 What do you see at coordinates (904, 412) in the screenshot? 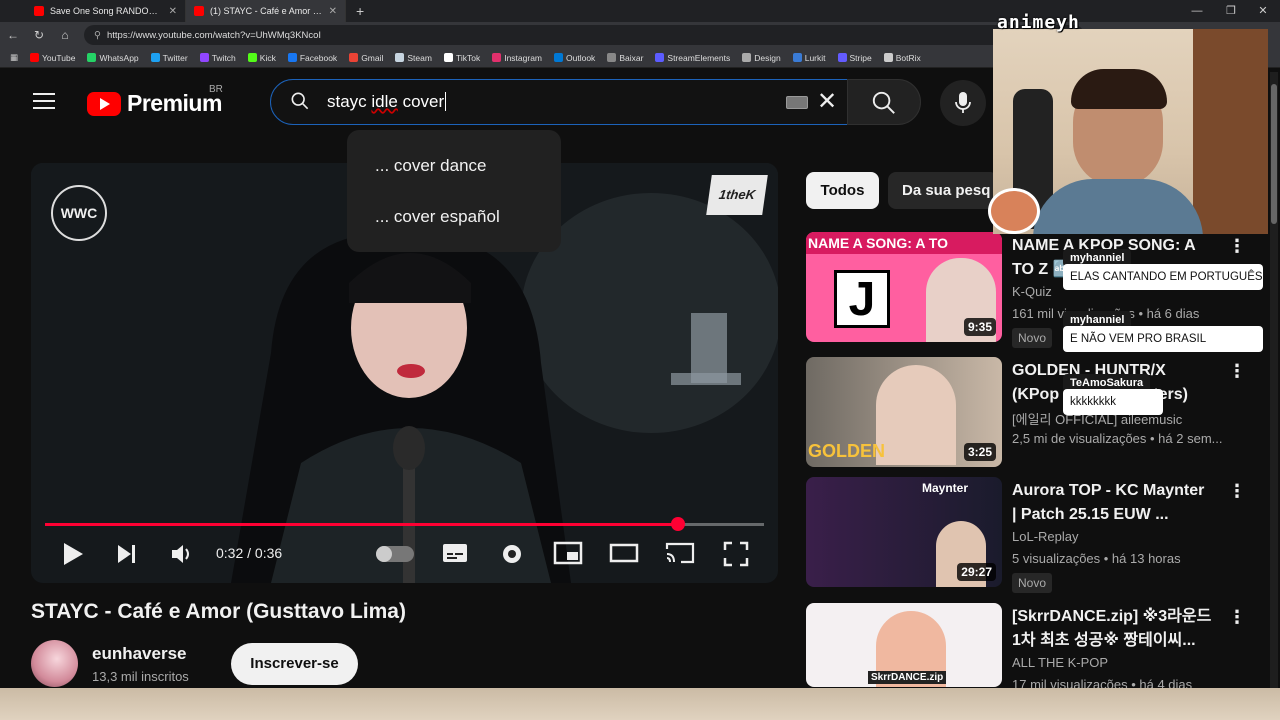
I see `video-thumbnail: GOLDEN 3:25` at bounding box center [904, 412].